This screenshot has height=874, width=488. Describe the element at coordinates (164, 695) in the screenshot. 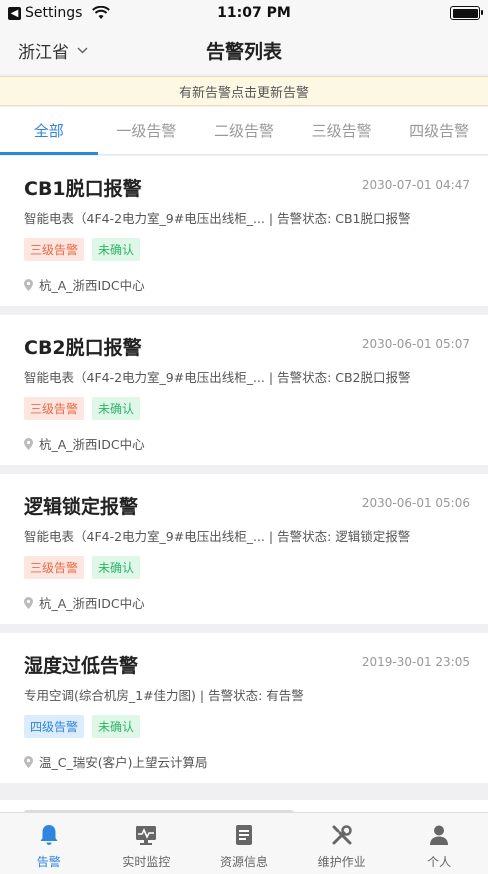

I see `alarm-description: 专用空调(综合机房_1#佳力图) | 告警状态: 有告警` at that location.